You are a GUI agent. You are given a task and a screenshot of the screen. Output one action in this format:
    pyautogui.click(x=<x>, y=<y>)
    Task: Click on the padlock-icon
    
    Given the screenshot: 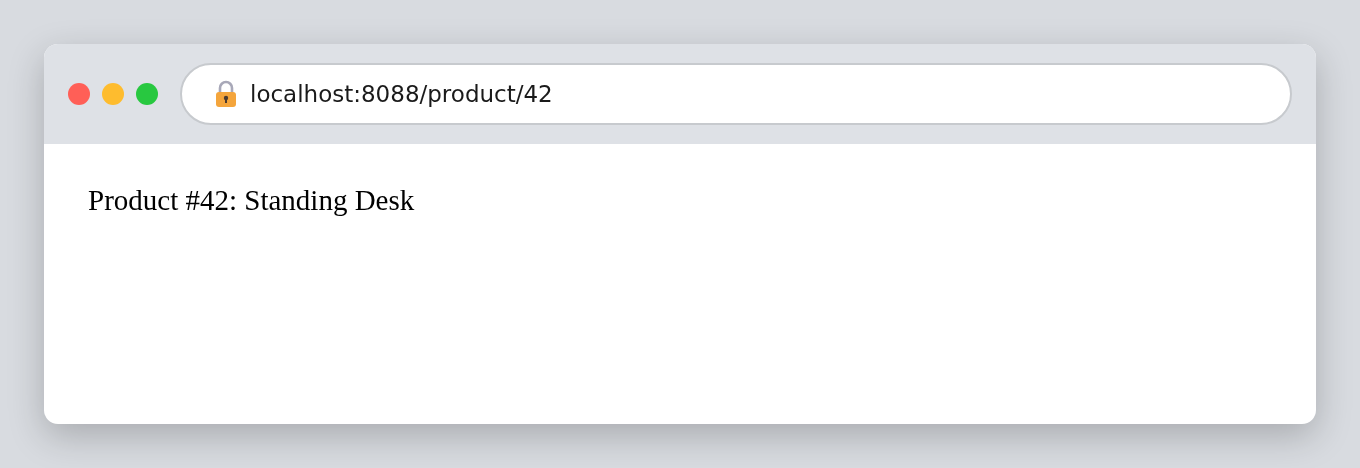 What is the action you would take?
    pyautogui.click(x=226, y=94)
    